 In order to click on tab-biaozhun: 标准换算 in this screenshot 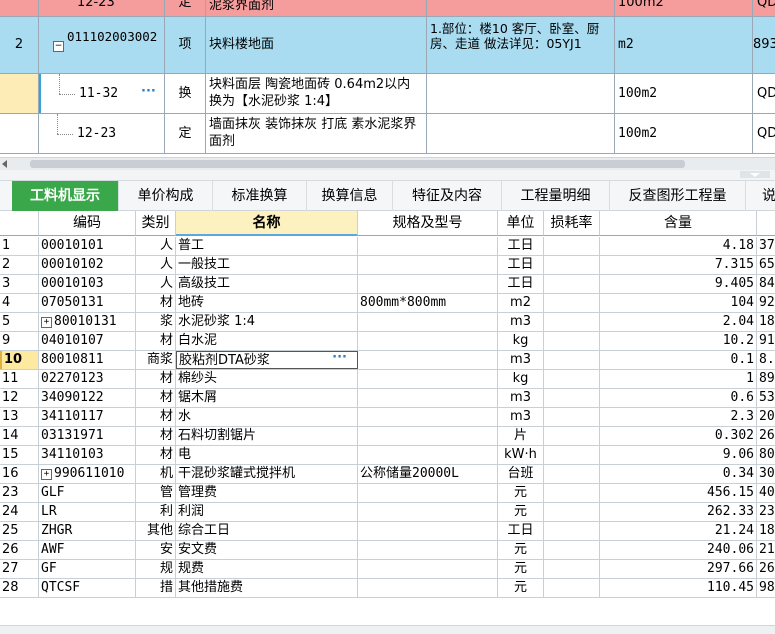, I will do `click(260, 196)`.